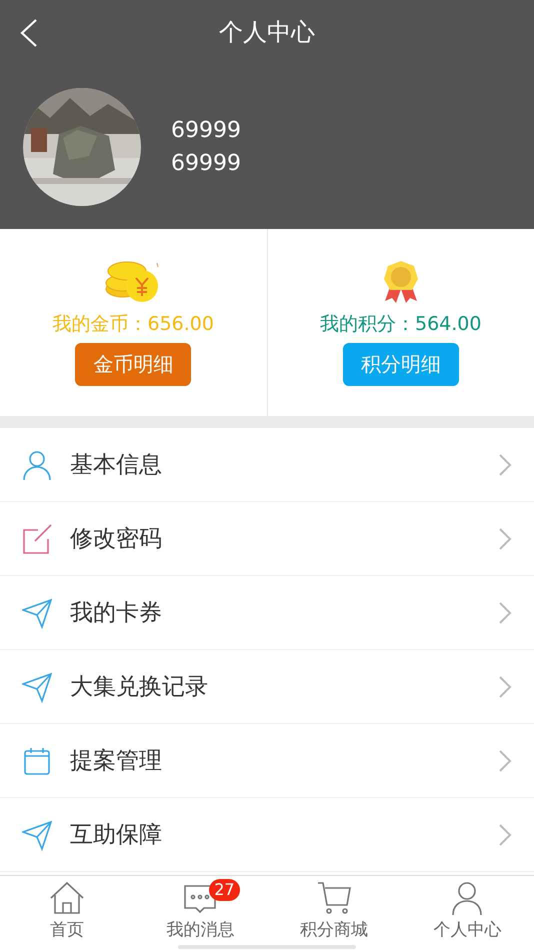 The width and height of the screenshot is (534, 950). I want to click on menu-label: 我的卡券, so click(116, 613).